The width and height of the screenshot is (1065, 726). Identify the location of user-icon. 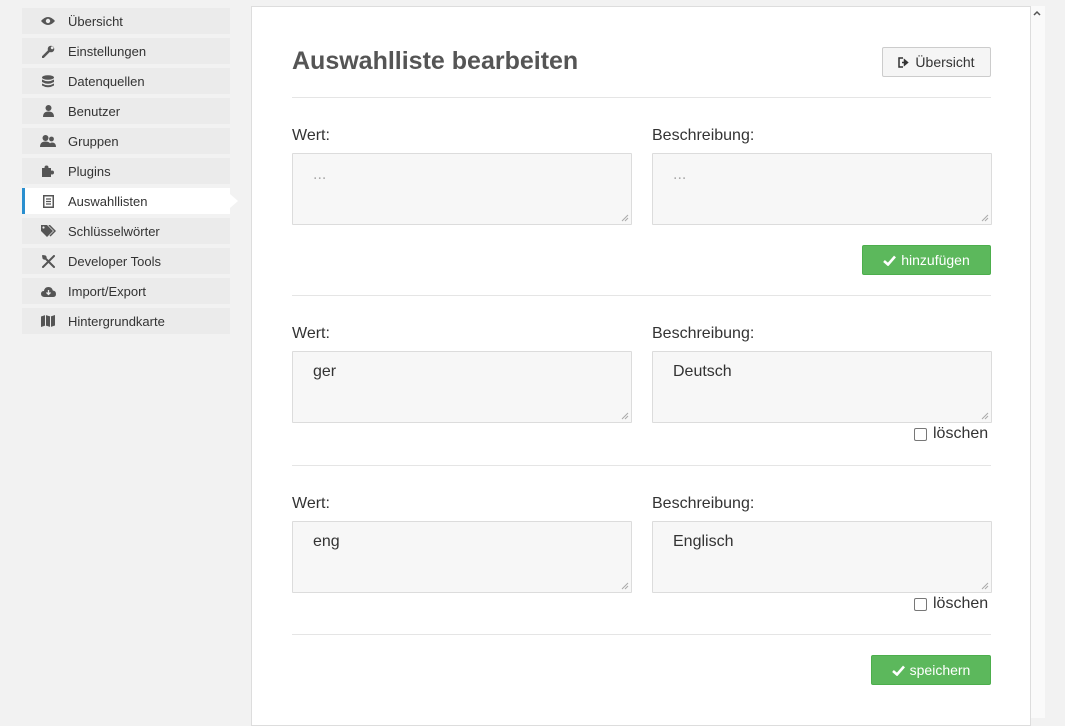
(48, 111).